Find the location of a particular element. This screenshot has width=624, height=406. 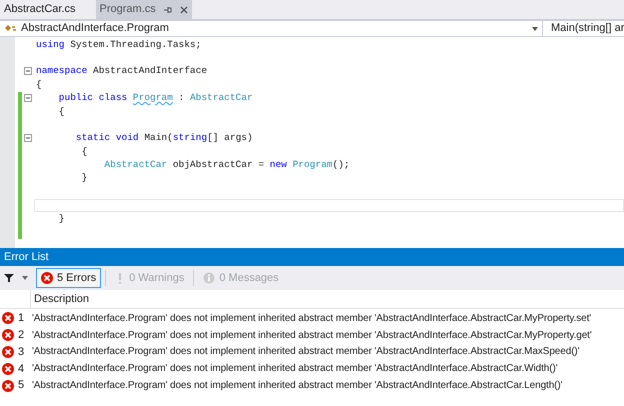

class-icon is located at coordinates (10, 28).